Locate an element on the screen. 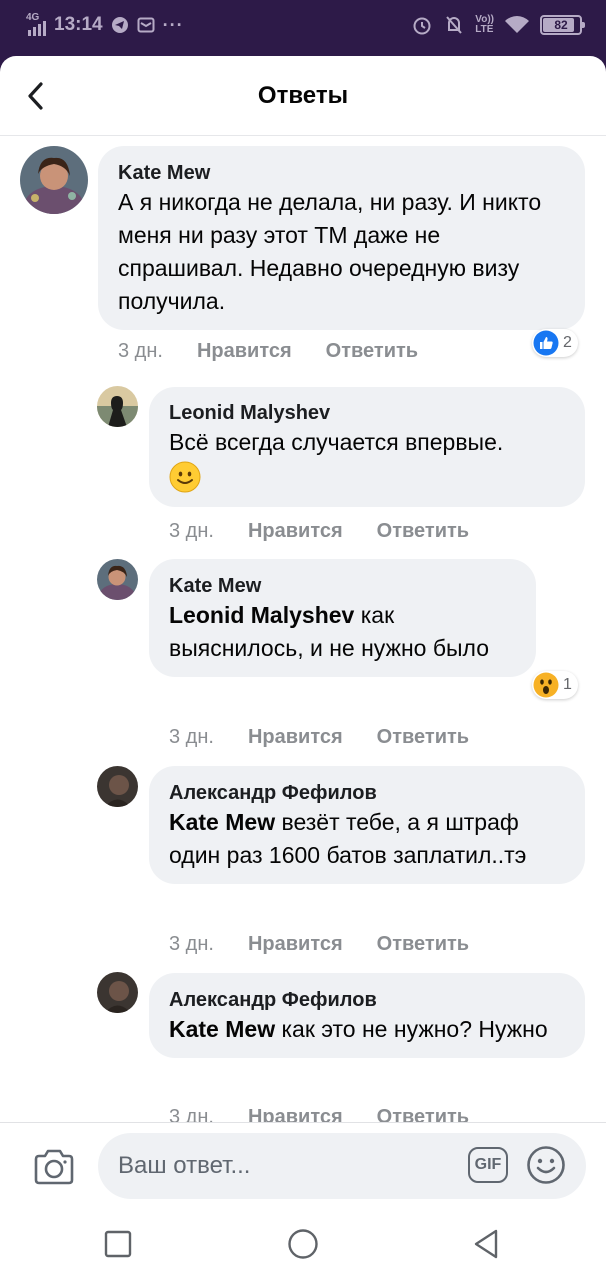  reaction-count: 2 is located at coordinates (567, 342).